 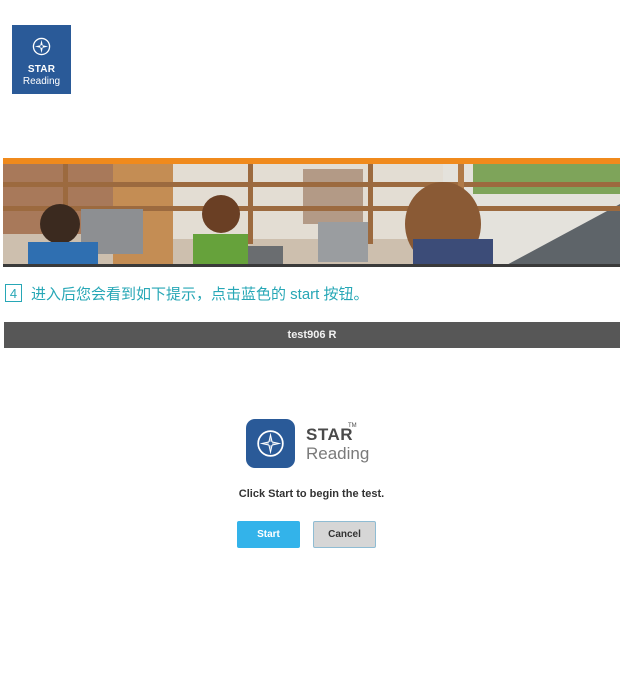 I want to click on trademark: TM, so click(x=352, y=426).